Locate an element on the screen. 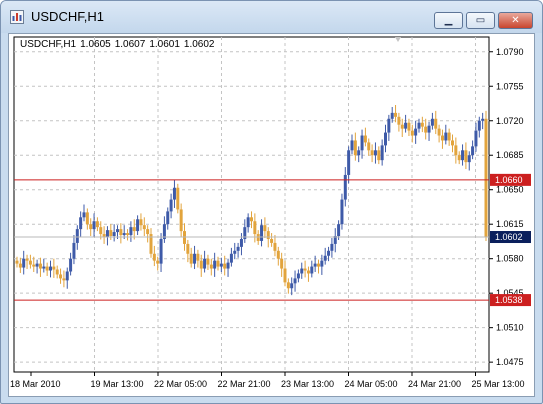 This screenshot has height=404, width=543. x-tick-label: 22 Mar 05:00 is located at coordinates (180, 384).